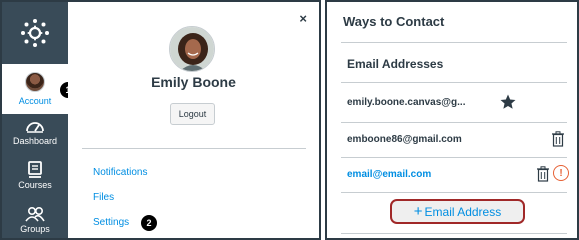  Describe the element at coordinates (192, 114) in the screenshot. I see `logout-button: Logout` at that location.